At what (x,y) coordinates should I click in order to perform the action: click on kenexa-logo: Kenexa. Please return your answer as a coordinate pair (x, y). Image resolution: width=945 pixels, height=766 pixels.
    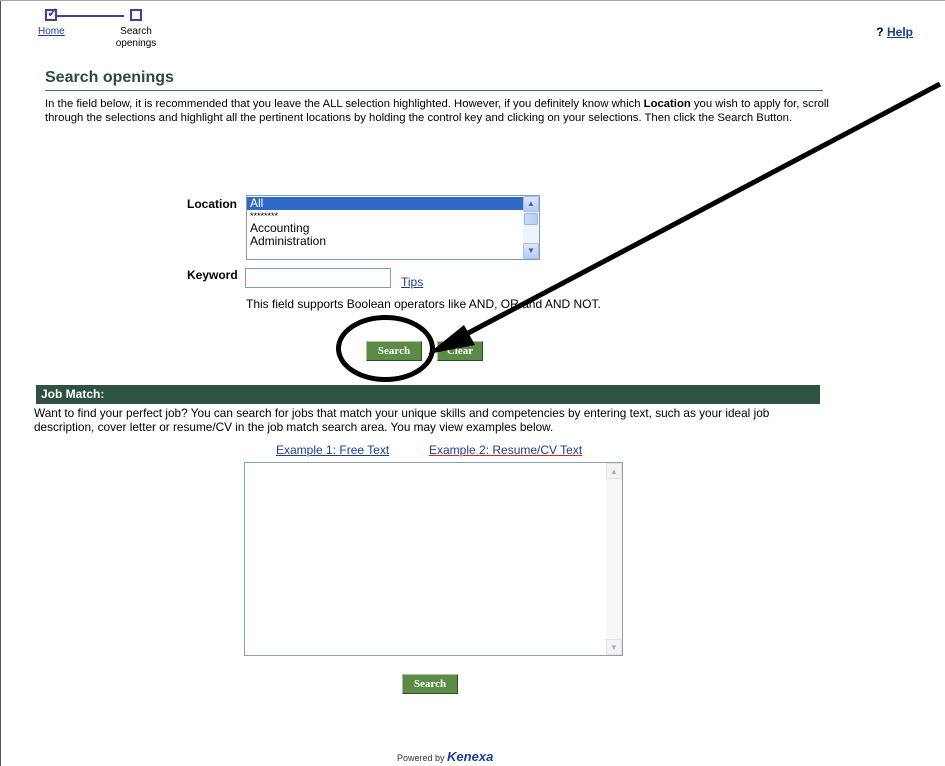
    Looking at the image, I should click on (470, 756).